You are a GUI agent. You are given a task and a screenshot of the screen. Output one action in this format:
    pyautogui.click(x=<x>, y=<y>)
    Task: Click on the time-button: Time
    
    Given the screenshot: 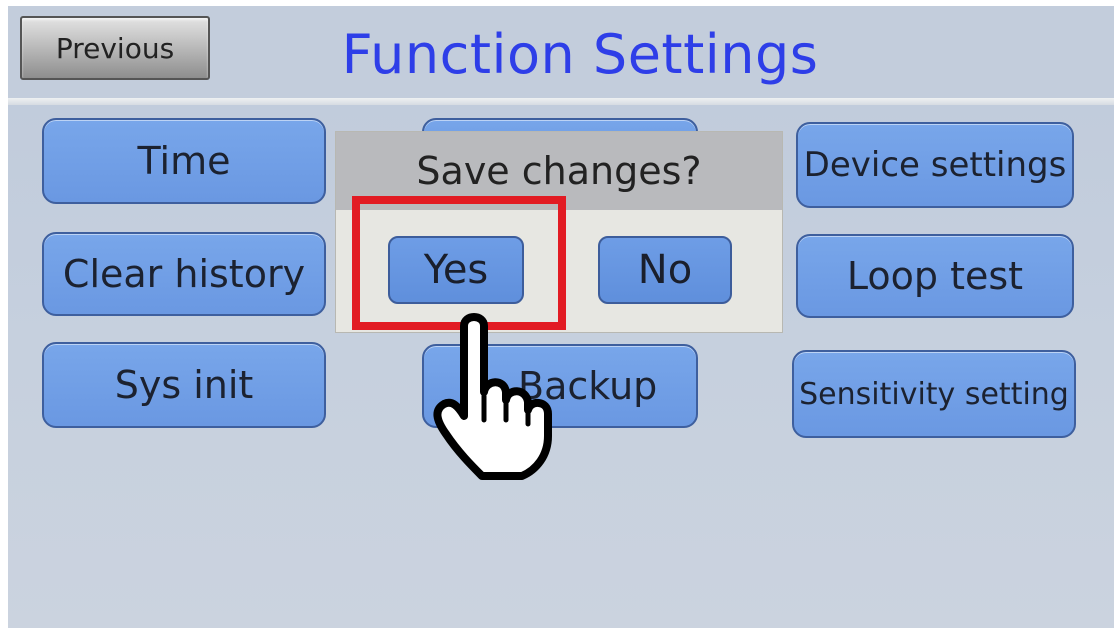 What is the action you would take?
    pyautogui.click(x=184, y=161)
    